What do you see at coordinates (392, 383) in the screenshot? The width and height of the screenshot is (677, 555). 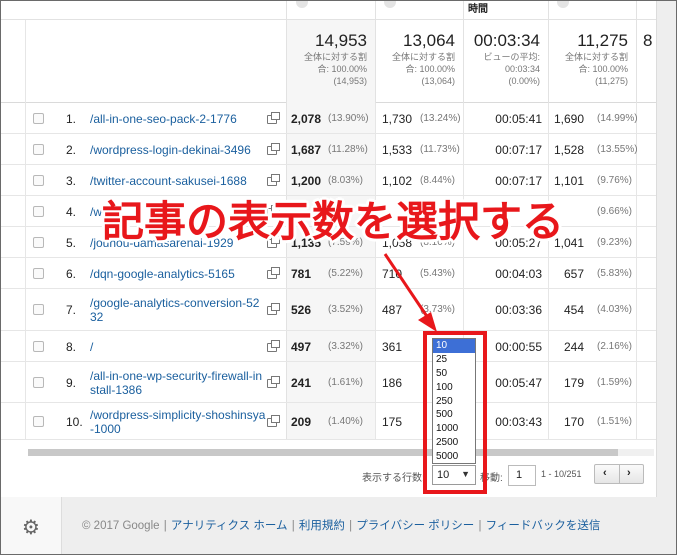 I see `unique-pageviews-value: 186` at bounding box center [392, 383].